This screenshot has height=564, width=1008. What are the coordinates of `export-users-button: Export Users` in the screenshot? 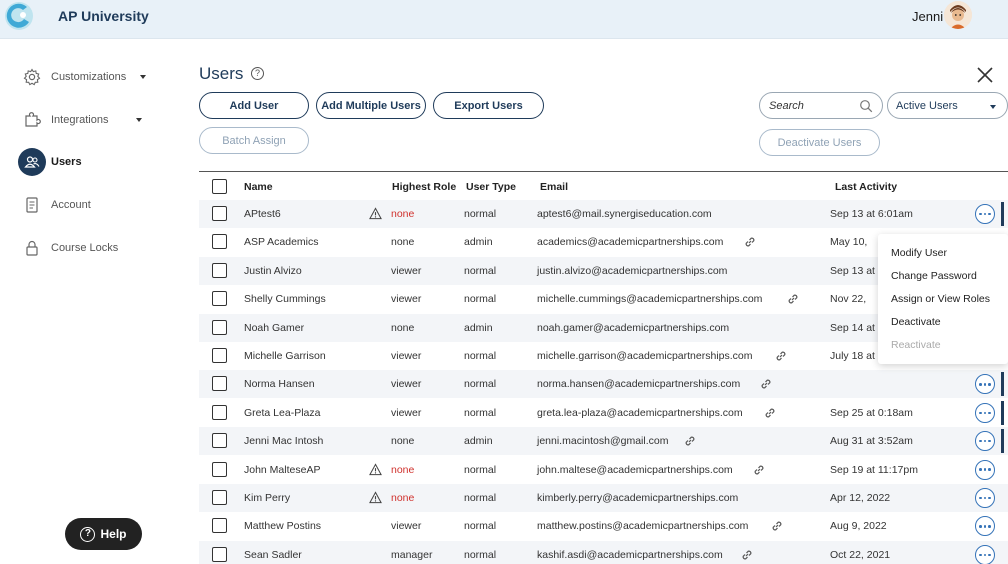 It's located at (488, 105).